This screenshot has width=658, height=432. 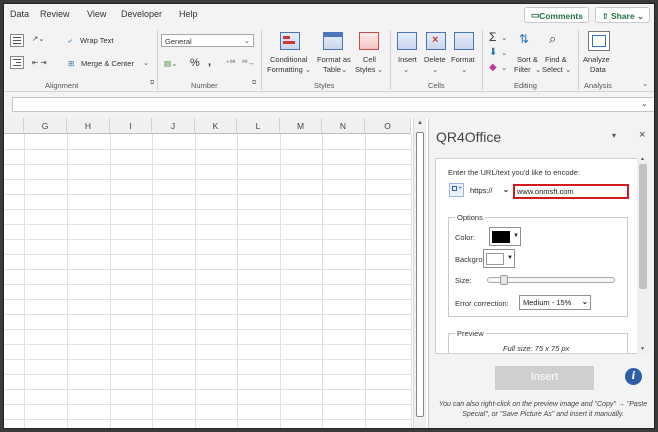 I want to click on info-icon: i, so click(x=633, y=376).